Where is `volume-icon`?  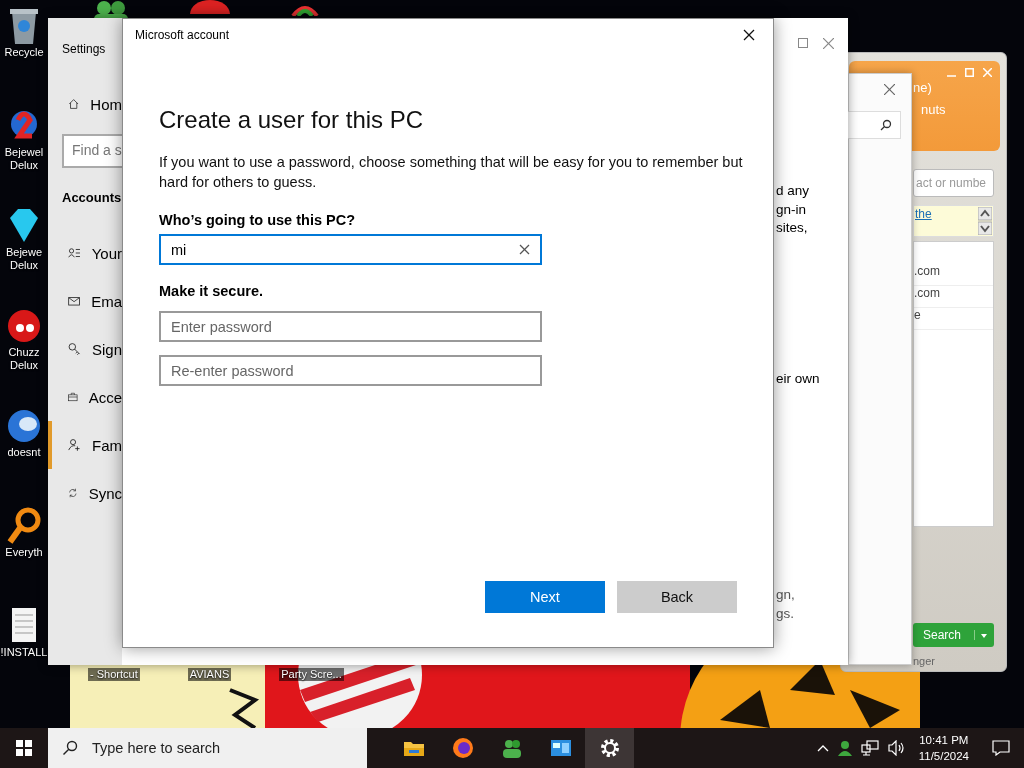
volume-icon is located at coordinates (896, 748).